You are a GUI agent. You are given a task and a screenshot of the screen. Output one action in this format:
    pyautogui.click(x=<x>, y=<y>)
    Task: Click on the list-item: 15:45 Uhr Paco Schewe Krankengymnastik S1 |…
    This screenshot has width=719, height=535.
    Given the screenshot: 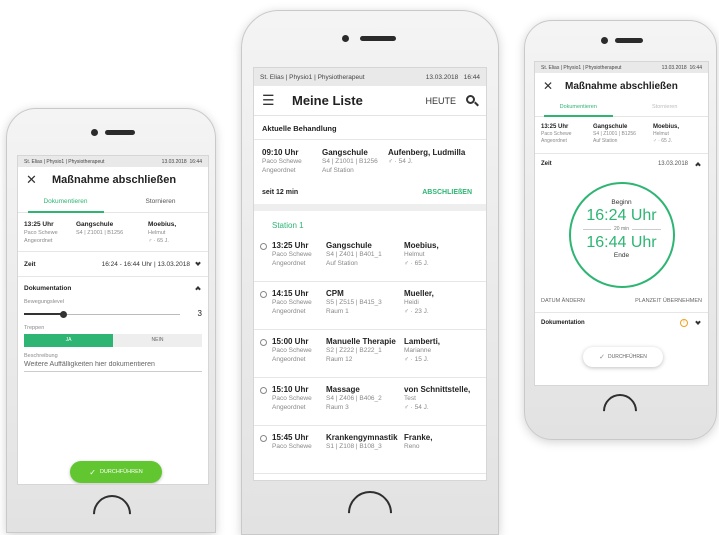 What is the action you would take?
    pyautogui.click(x=370, y=450)
    